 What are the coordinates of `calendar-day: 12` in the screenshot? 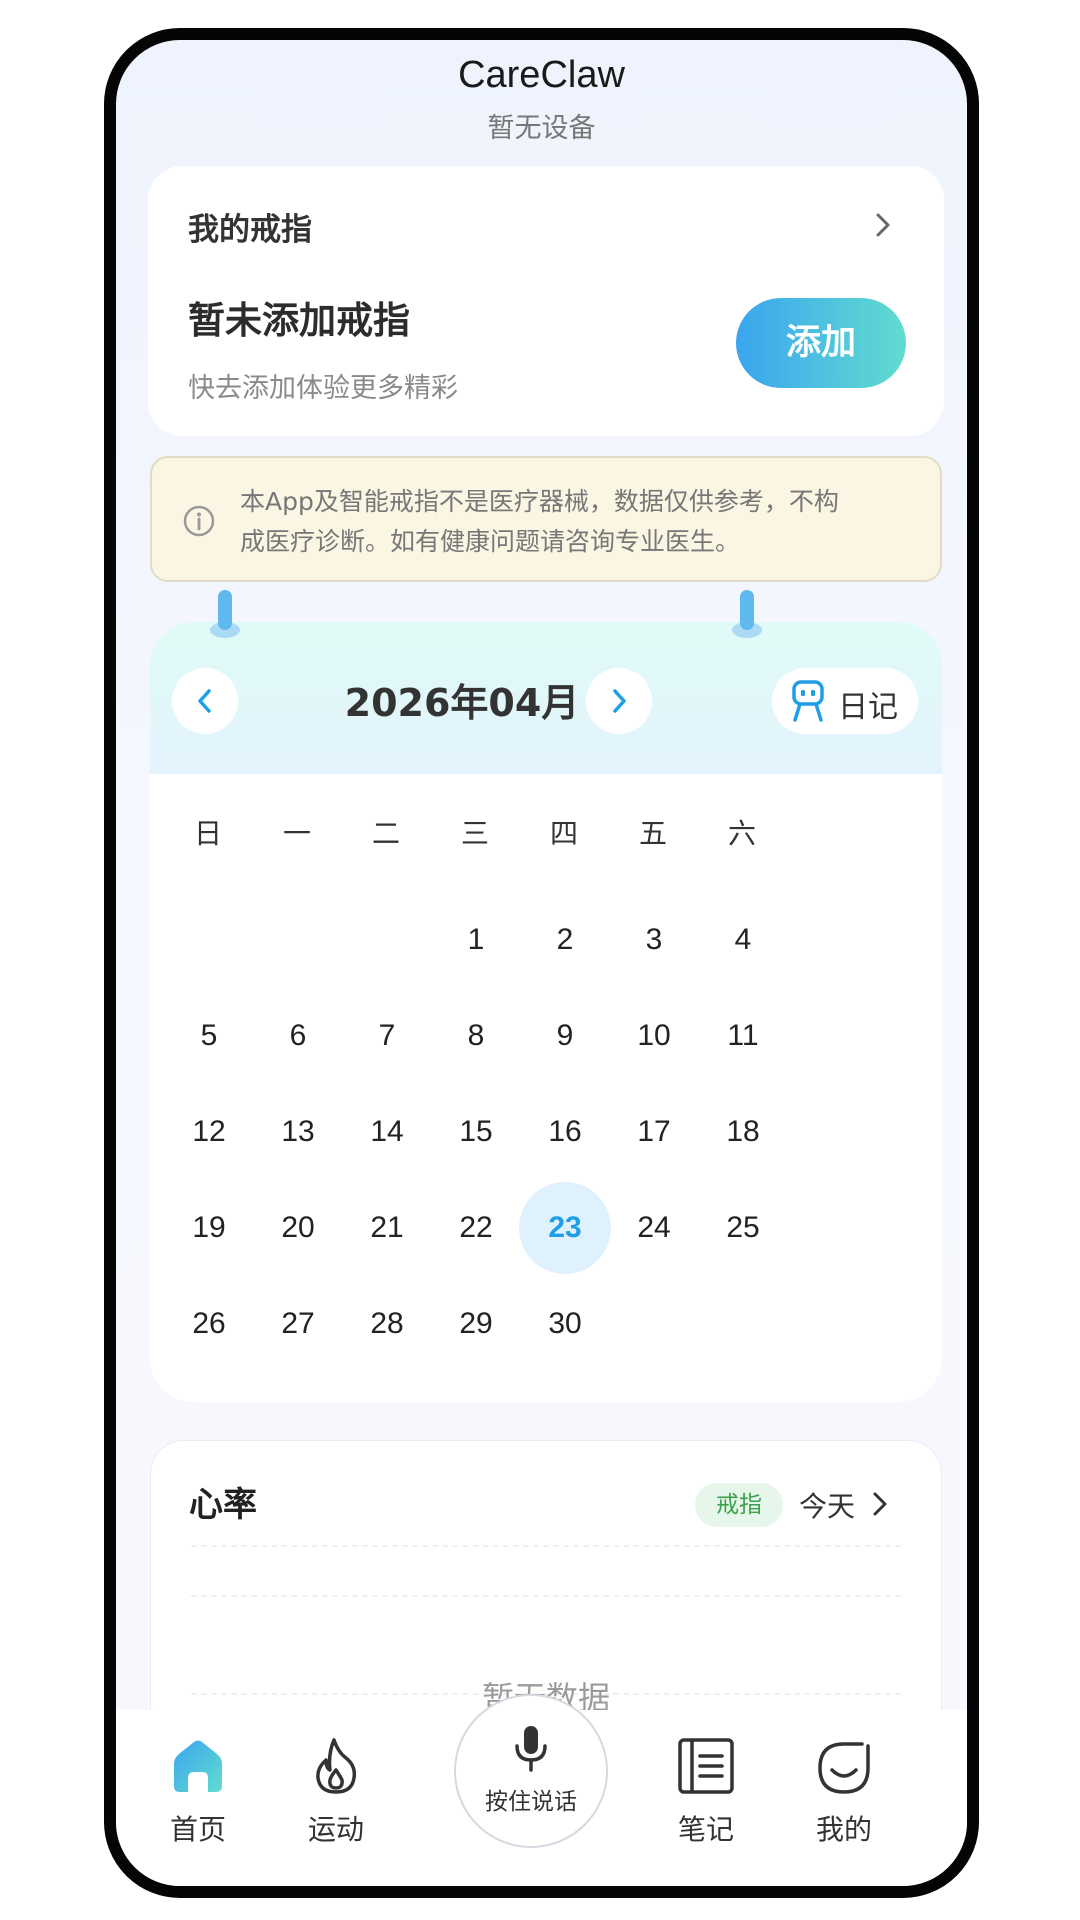 It's located at (209, 1132).